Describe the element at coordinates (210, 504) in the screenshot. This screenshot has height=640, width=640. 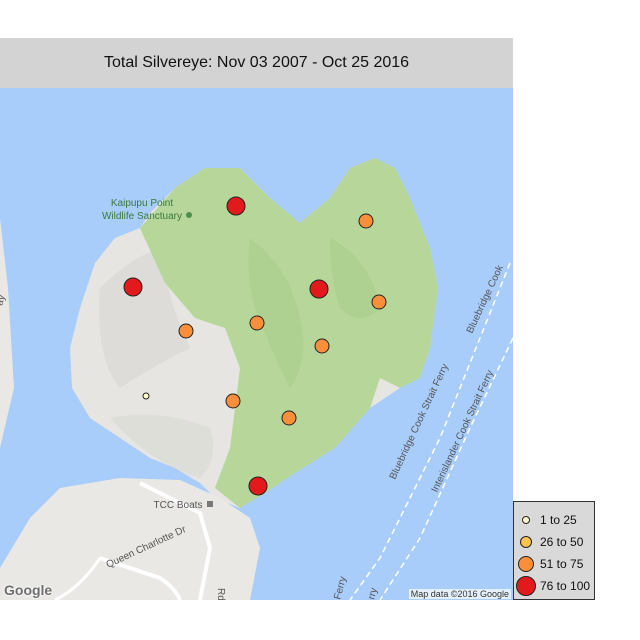
I see `boats-marker-icon` at that location.